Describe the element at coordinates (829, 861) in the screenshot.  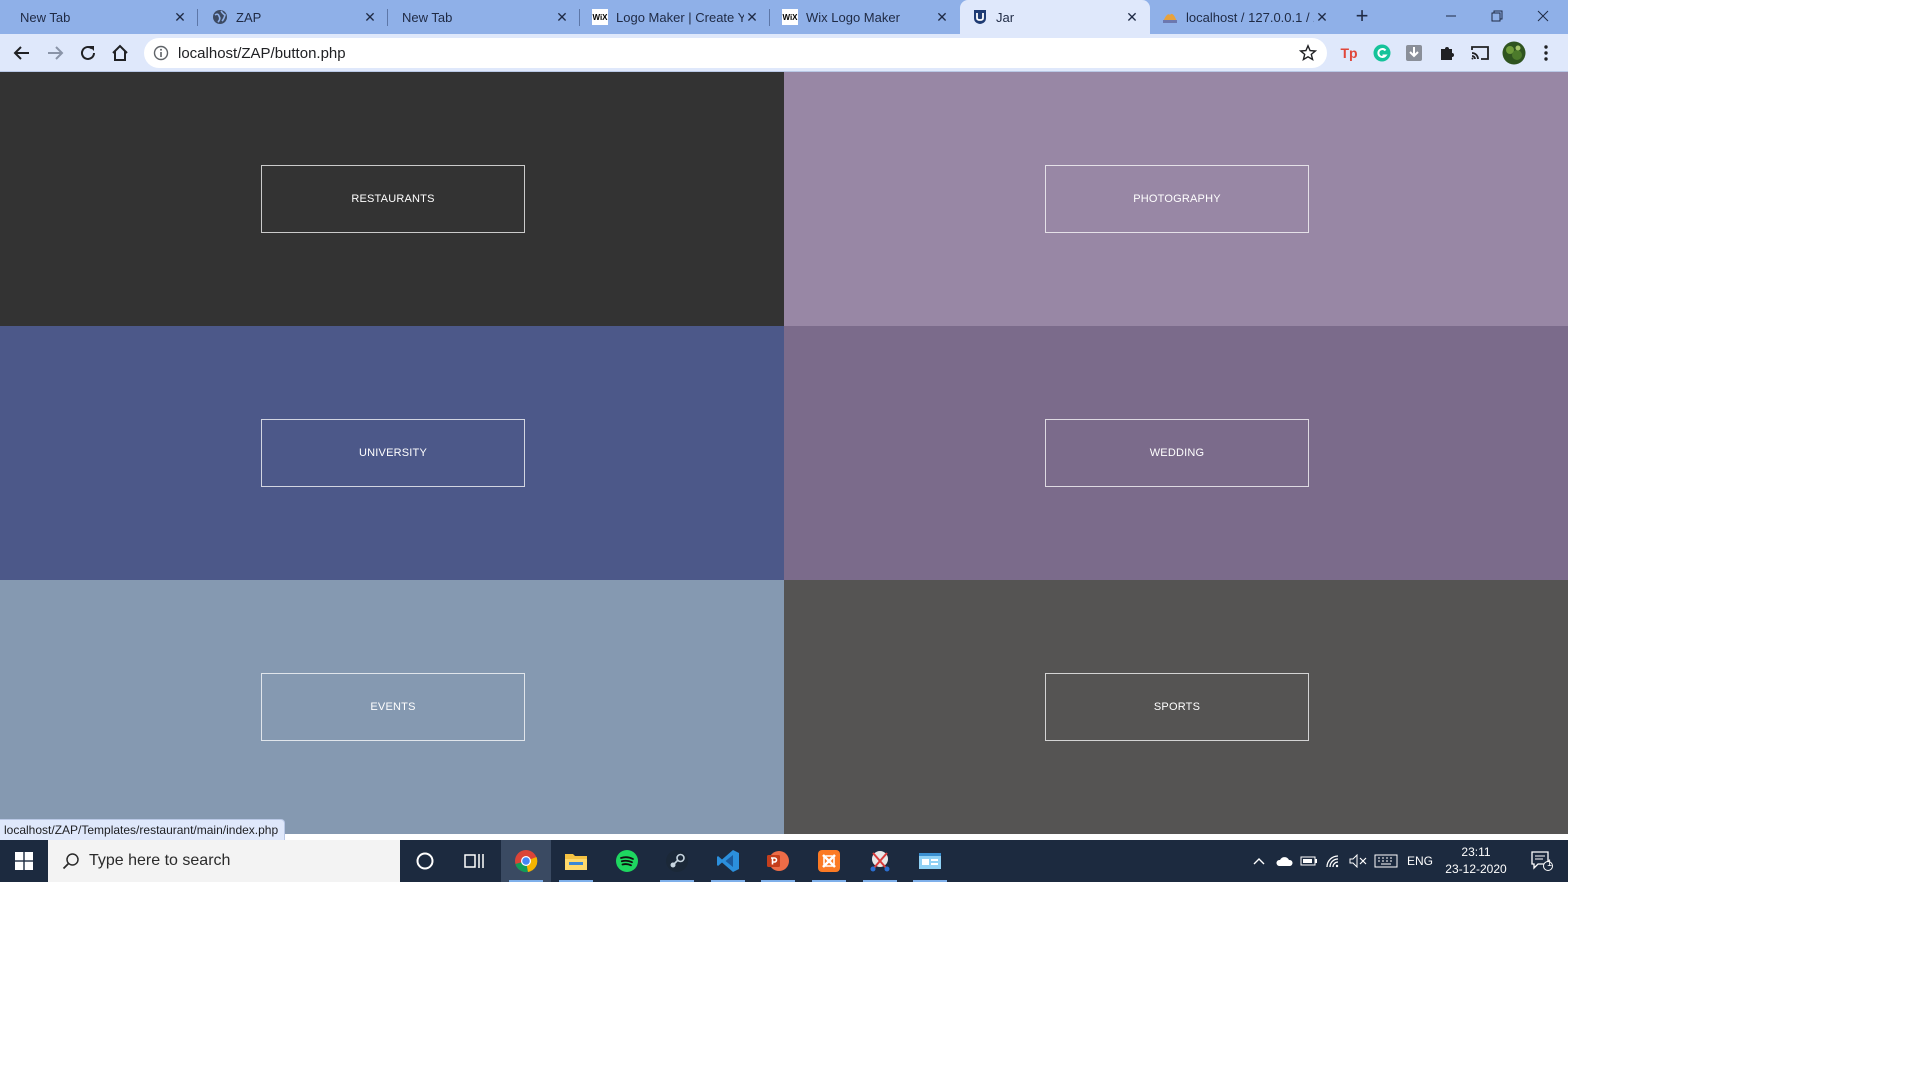
I see `xampp-icon` at that location.